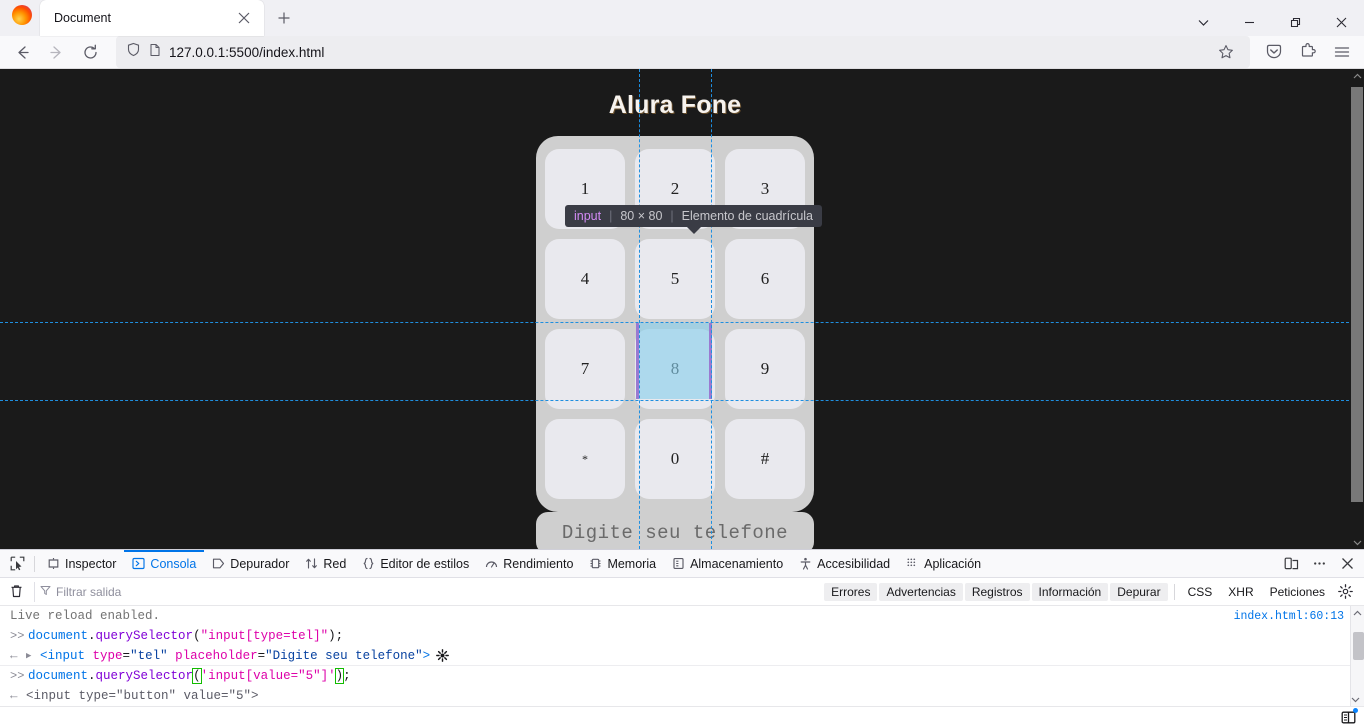  I want to click on console-prompt-icon: >>, so click(17, 676).